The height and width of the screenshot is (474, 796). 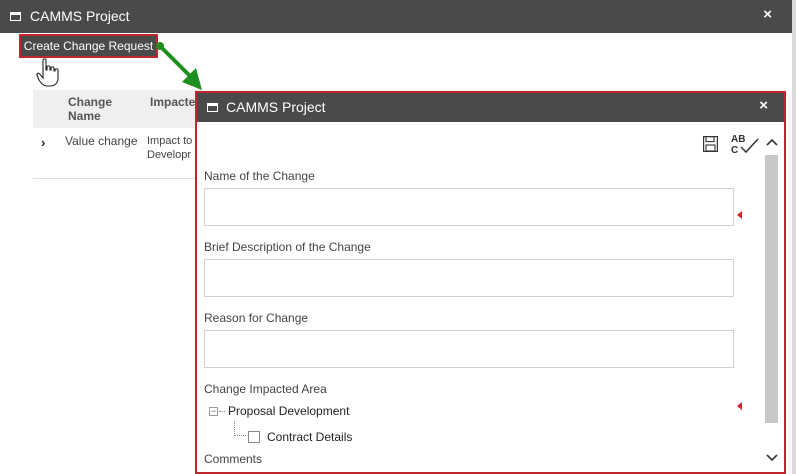 What do you see at coordinates (772, 458) in the screenshot?
I see `scroll-down-icon` at bounding box center [772, 458].